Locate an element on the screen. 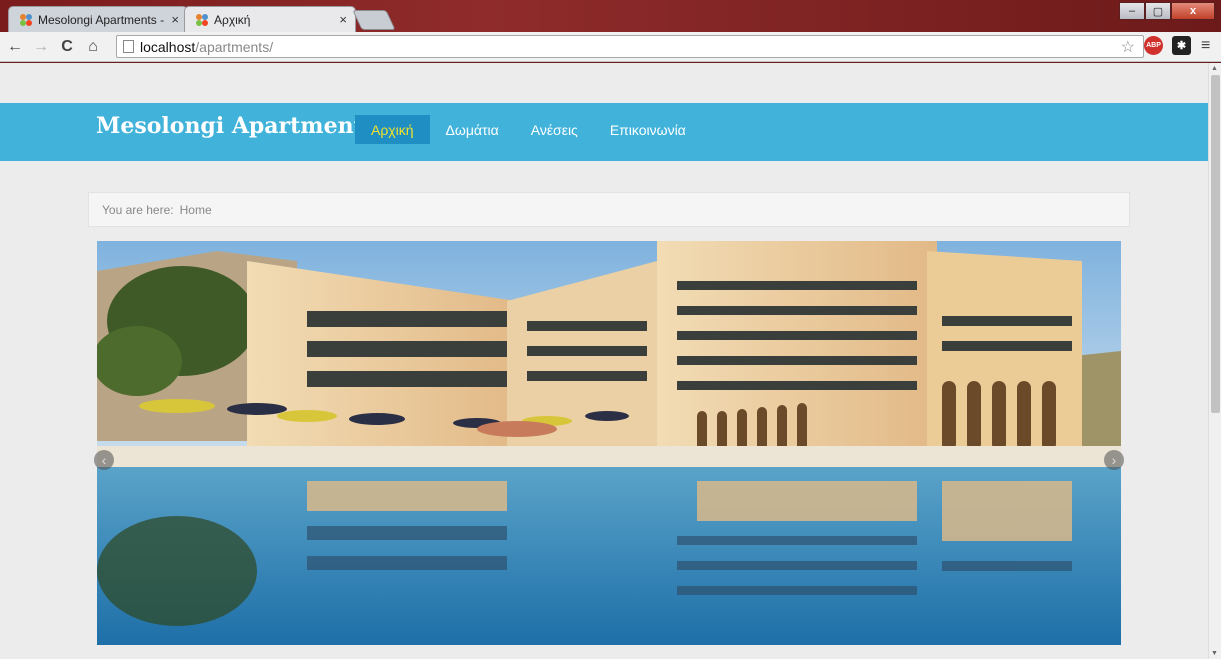  window-controls: – ▢ x is located at coordinates (1167, 11).